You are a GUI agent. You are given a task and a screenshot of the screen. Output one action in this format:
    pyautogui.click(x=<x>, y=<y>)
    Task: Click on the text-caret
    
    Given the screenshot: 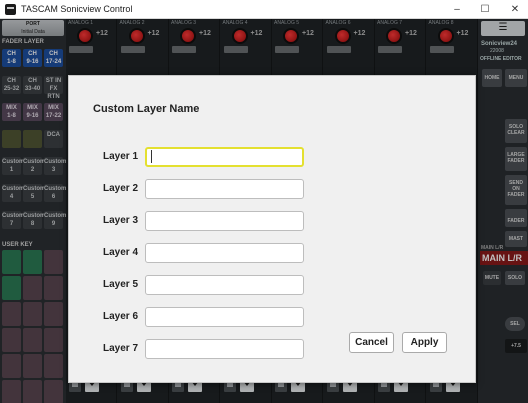 What is the action you would take?
    pyautogui.click(x=151, y=156)
    